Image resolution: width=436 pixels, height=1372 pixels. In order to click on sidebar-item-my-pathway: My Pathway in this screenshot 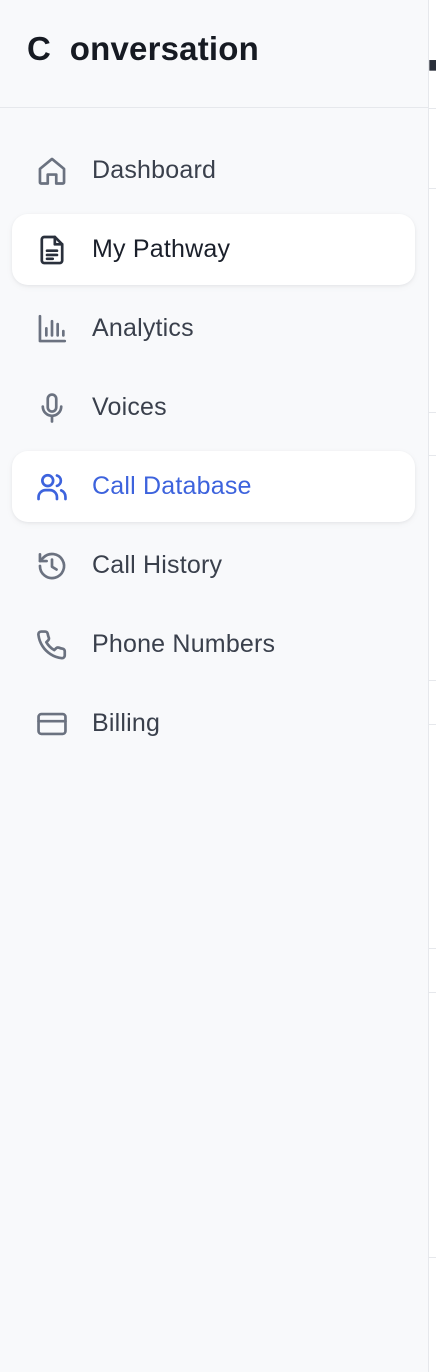, I will do `click(213, 249)`.